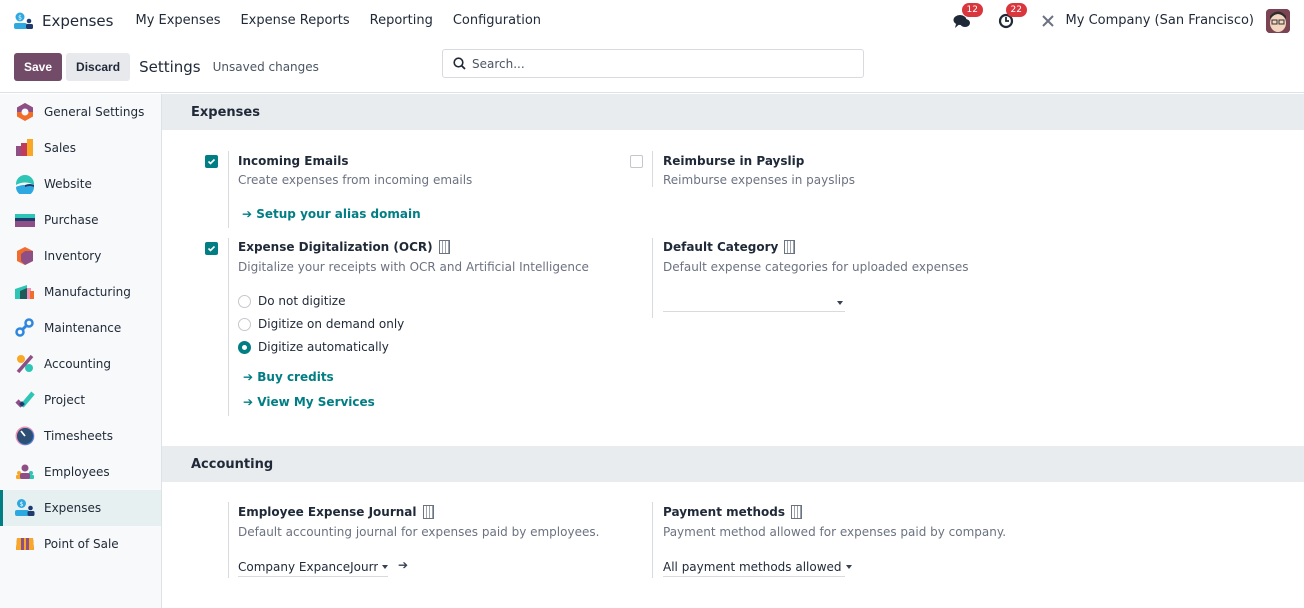 Image resolution: width=1304 pixels, height=608 pixels. I want to click on default-category-select, so click(754, 303).